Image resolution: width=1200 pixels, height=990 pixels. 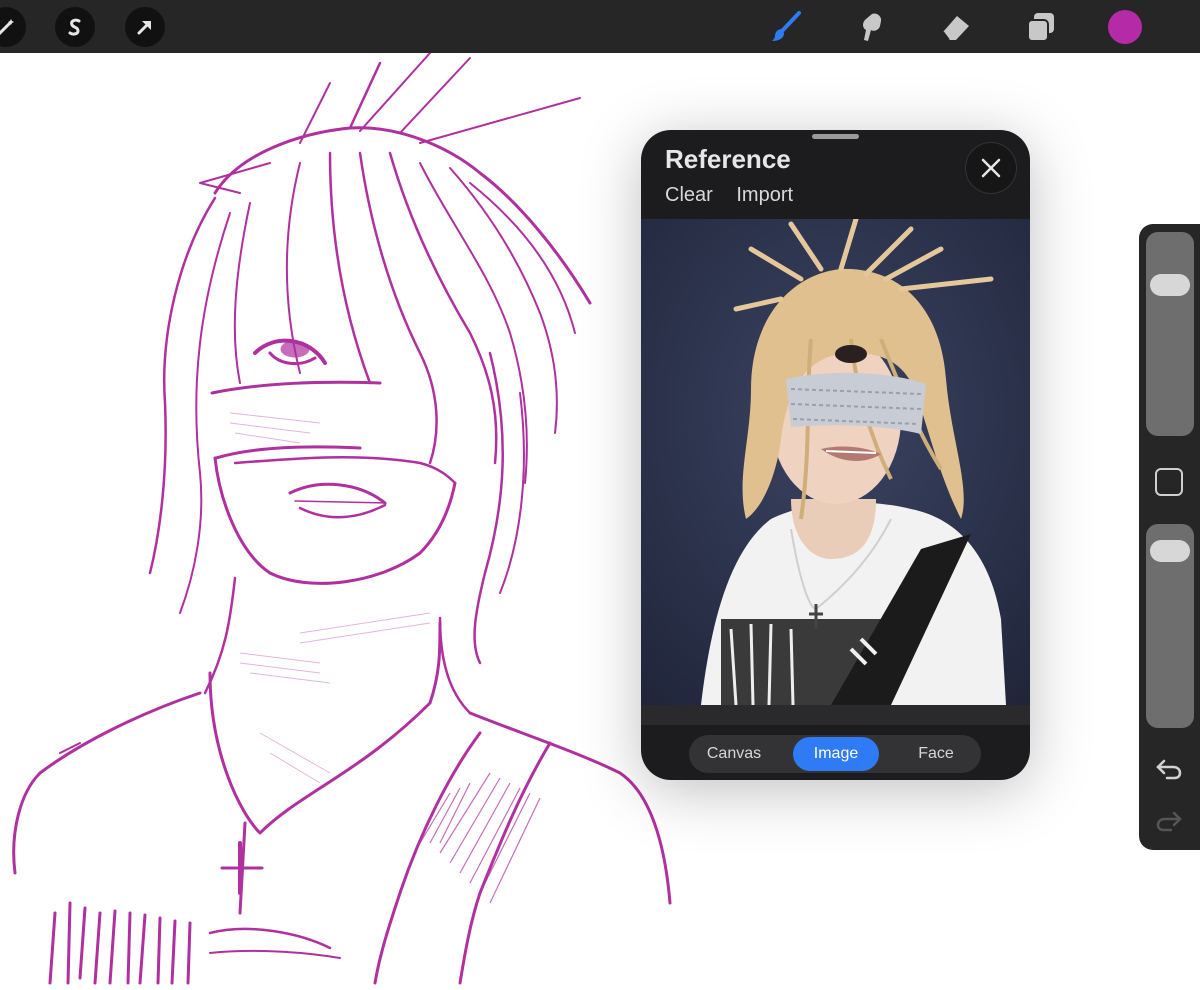 I want to click on adjustments-wand-icon, so click(x=13, y=27).